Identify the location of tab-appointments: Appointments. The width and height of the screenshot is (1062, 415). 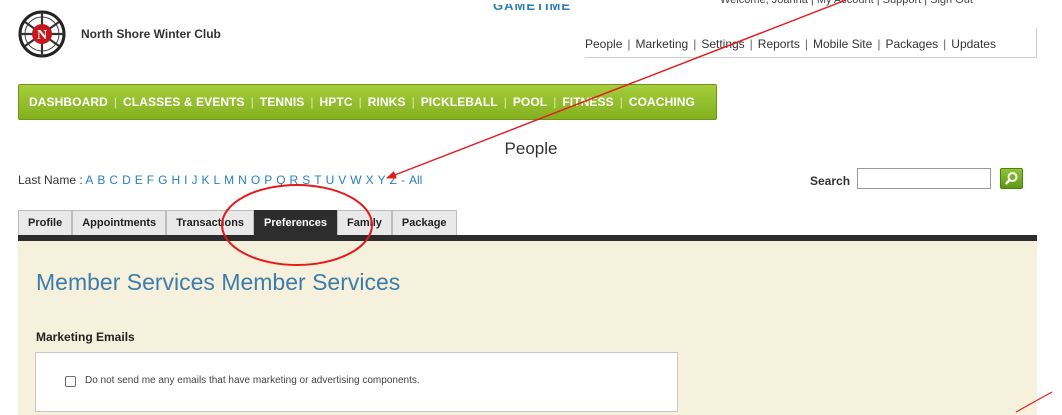
(119, 222).